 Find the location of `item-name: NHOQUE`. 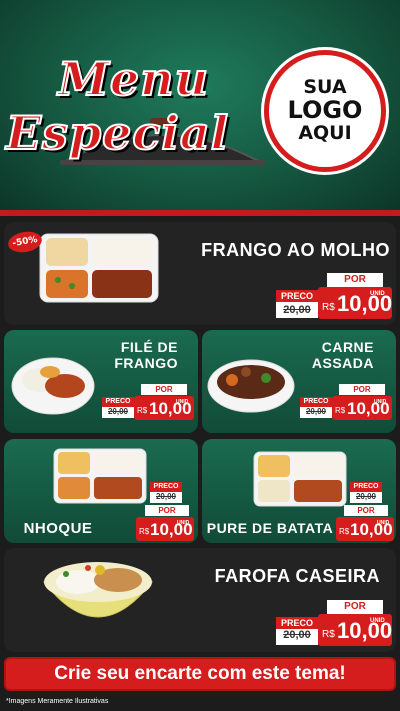

item-name: NHOQUE is located at coordinates (58, 528).